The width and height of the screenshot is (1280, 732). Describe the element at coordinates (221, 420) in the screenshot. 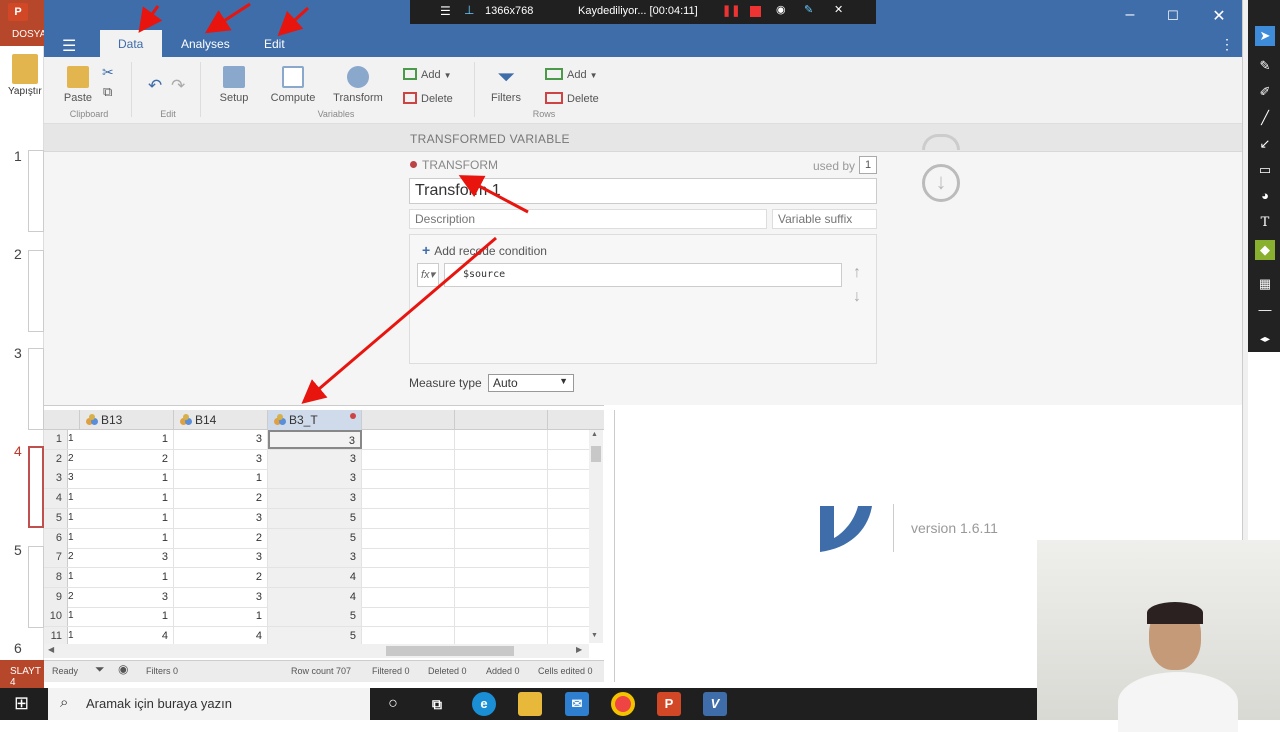

I see `column-header-b14: B14` at that location.